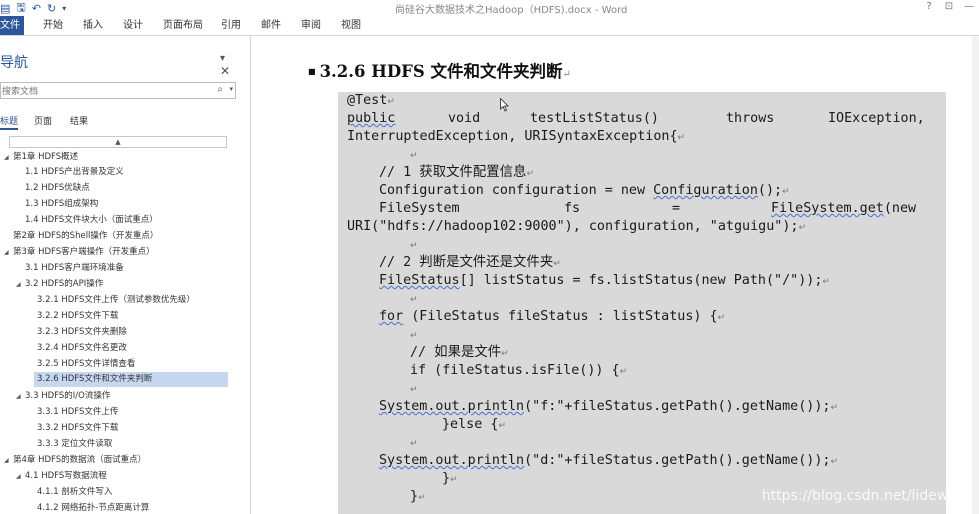 The image size is (979, 514). I want to click on nav-pane-controls: ▾ ✕, so click(235, 65).